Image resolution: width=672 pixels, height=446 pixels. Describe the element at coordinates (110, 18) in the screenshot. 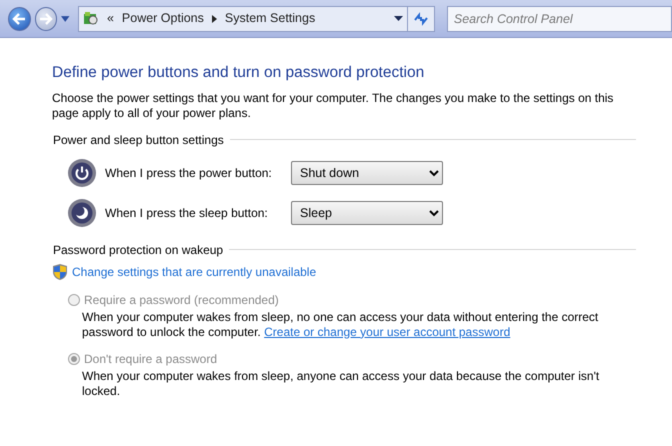

I see `overflow-chevron: «` at that location.